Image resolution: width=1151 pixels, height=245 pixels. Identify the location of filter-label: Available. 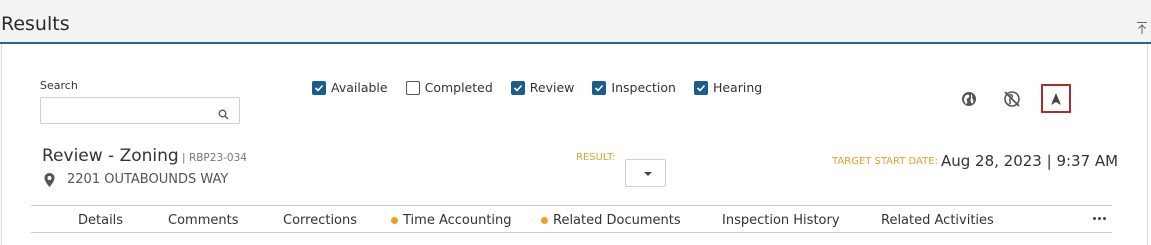
(359, 87).